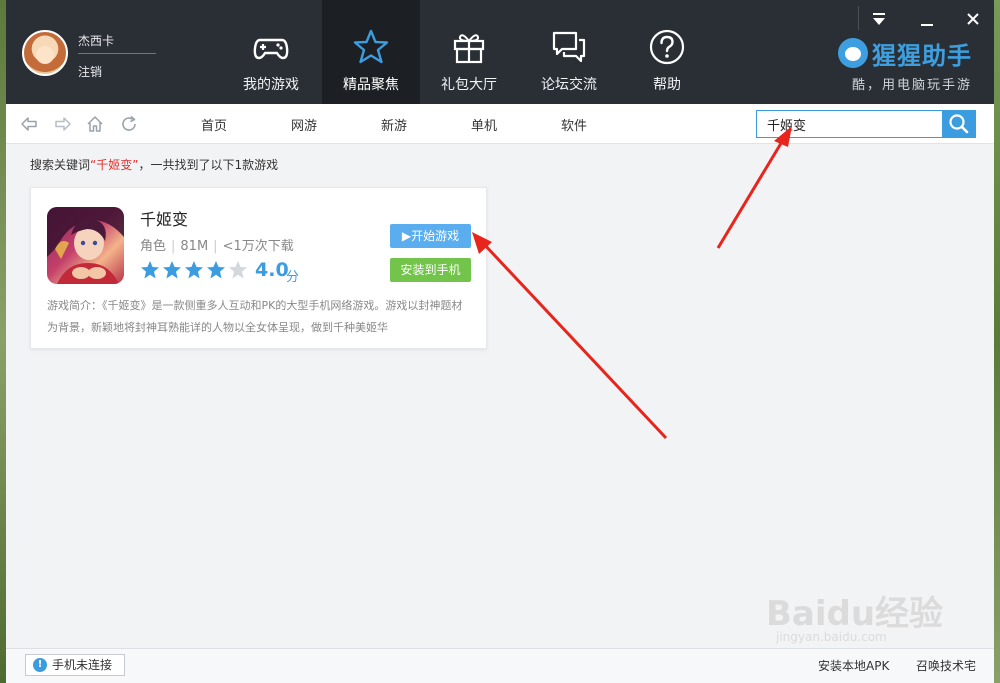  Describe the element at coordinates (153, 246) in the screenshot. I see `game-genre: 角色` at that location.